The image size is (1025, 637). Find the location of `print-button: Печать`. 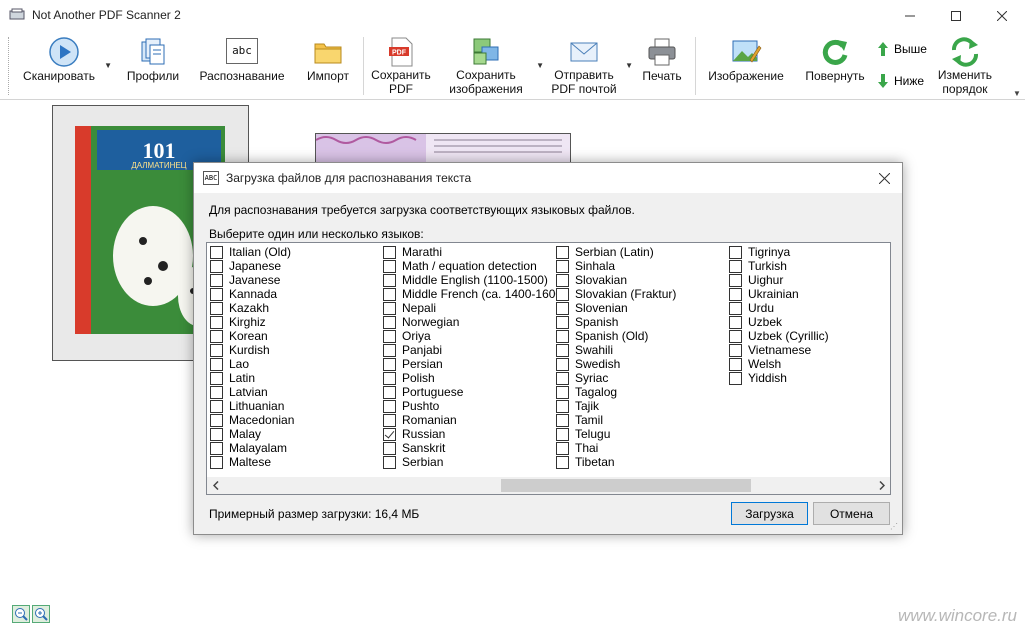

print-button: Печать is located at coordinates (662, 65).